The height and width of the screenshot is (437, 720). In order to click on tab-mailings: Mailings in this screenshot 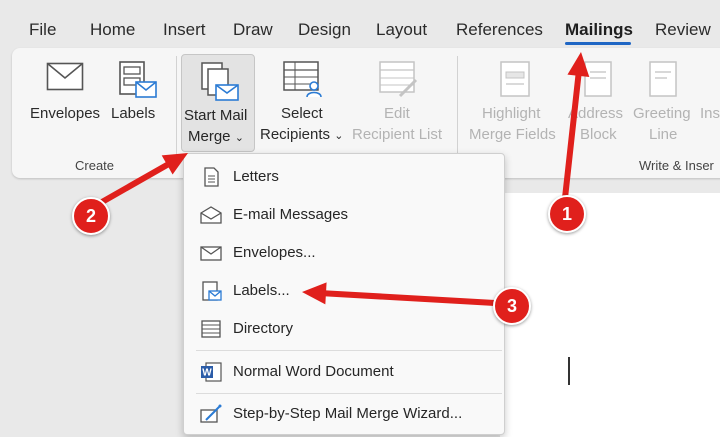, I will do `click(599, 30)`.